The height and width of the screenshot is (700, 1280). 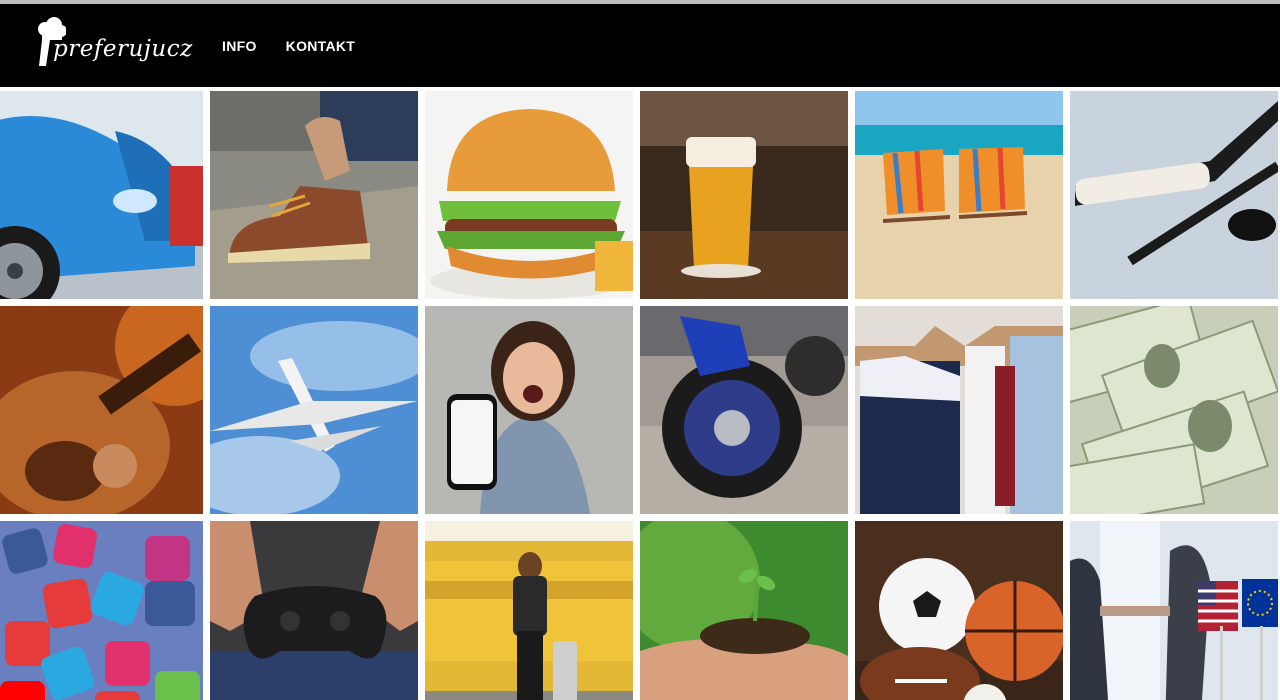 I want to click on social-media-icon, so click(x=101, y=610).